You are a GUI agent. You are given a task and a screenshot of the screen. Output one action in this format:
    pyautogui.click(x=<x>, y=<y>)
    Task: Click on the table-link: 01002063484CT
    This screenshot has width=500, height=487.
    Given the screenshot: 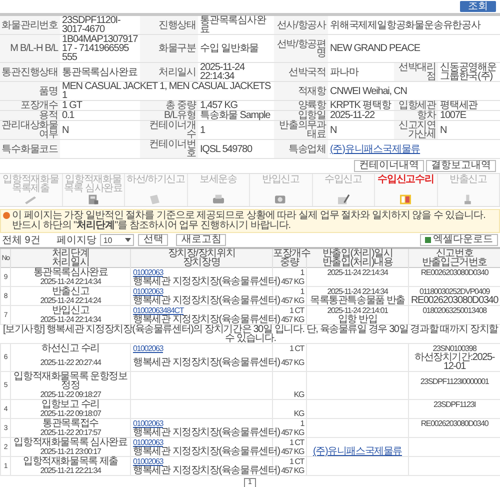 What is the action you would take?
    pyautogui.click(x=158, y=310)
    